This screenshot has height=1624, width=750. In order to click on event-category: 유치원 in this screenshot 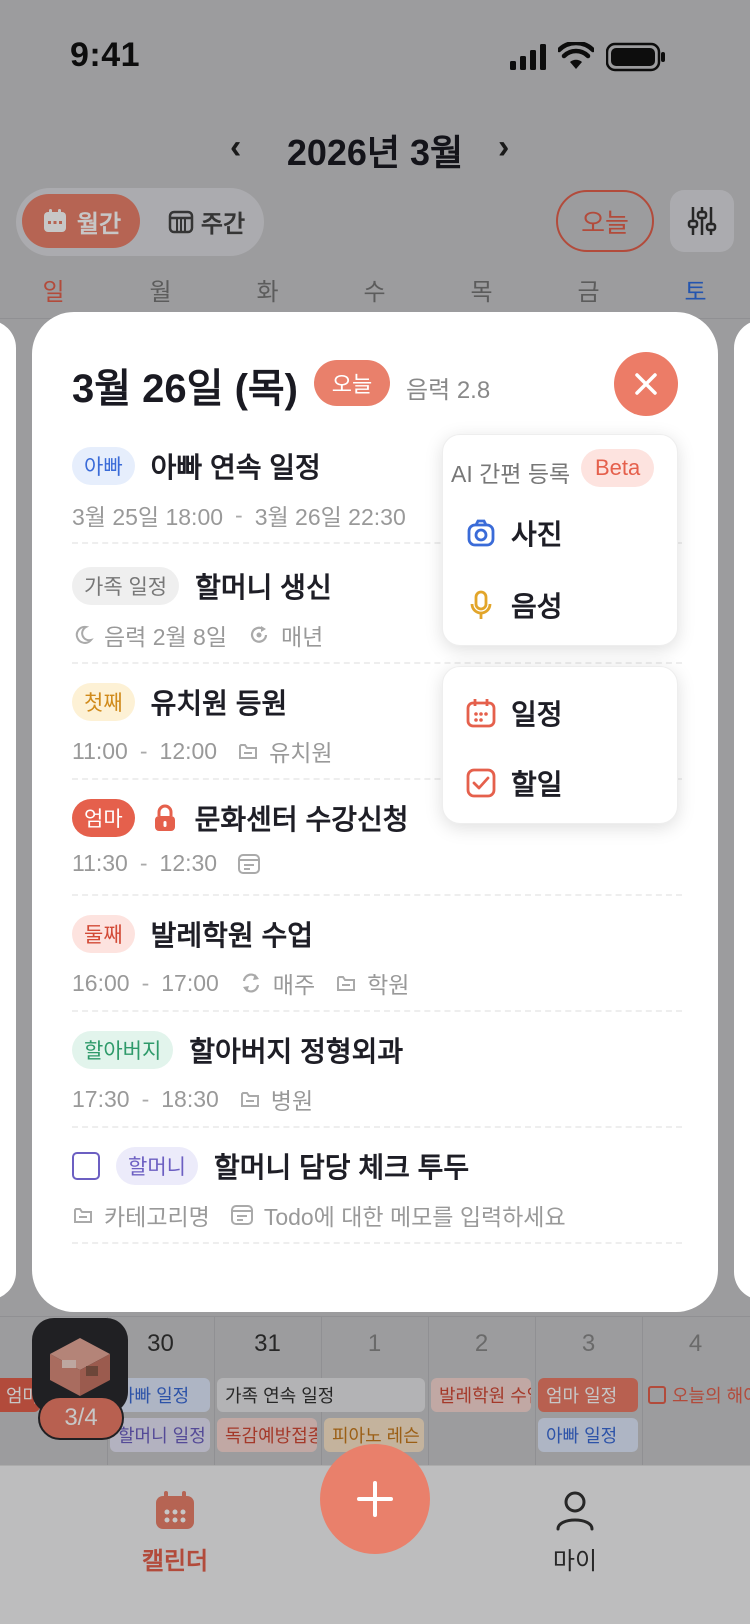, I will do `click(301, 753)`.